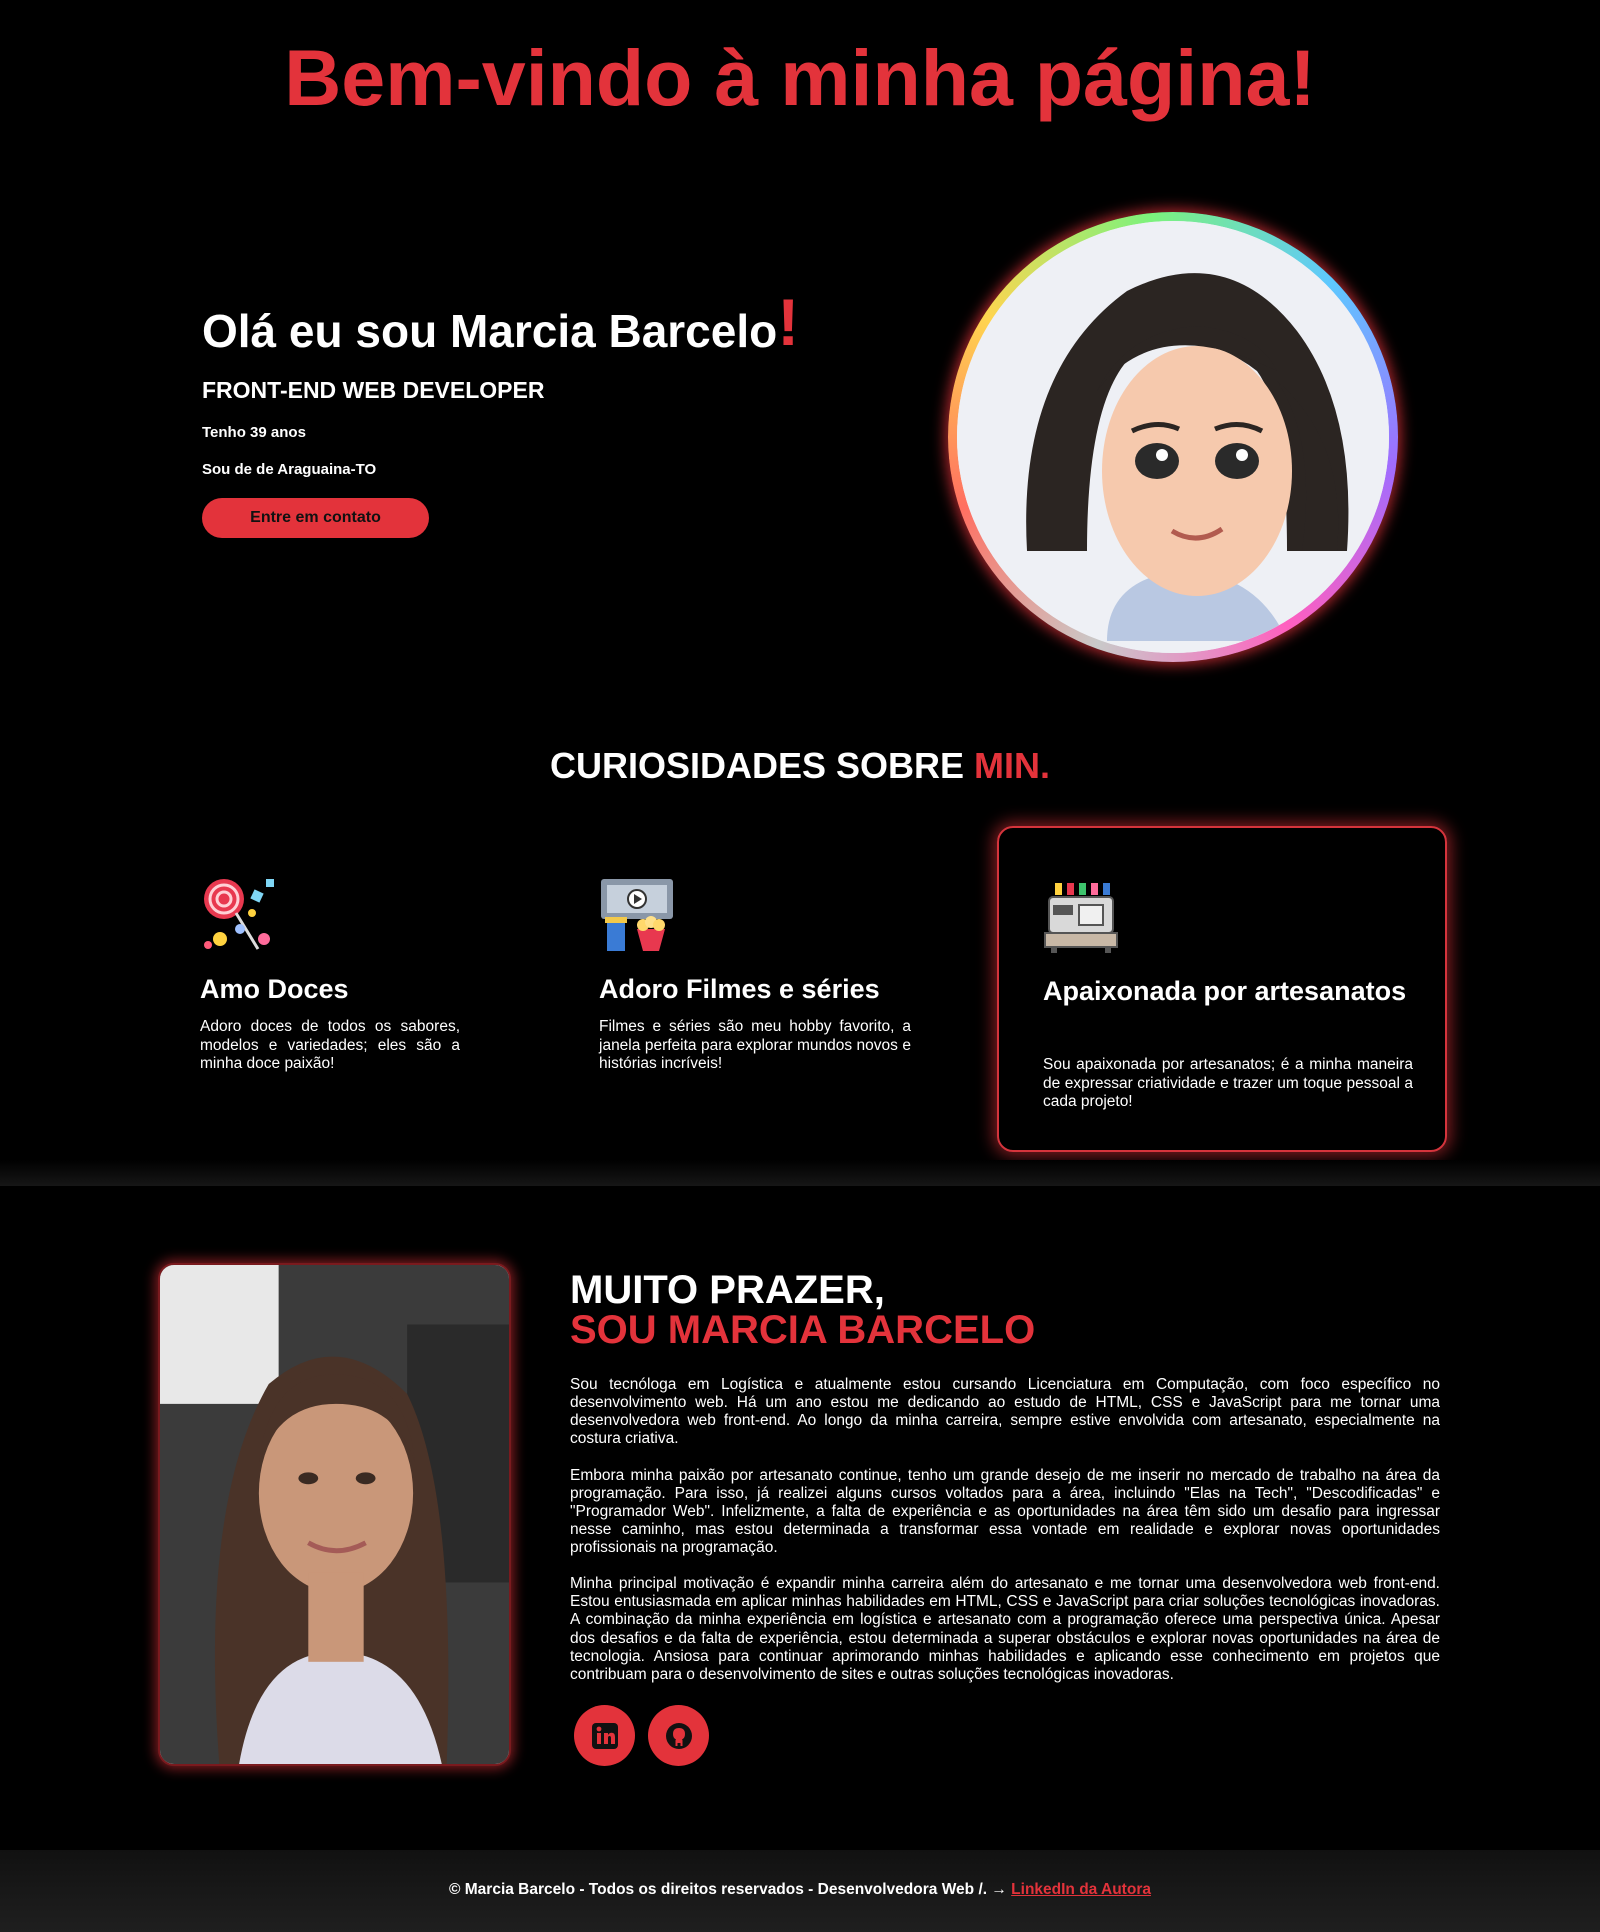 Image resolution: width=1600 pixels, height=1932 pixels. I want to click on linkedin-icon, so click(604, 1735).